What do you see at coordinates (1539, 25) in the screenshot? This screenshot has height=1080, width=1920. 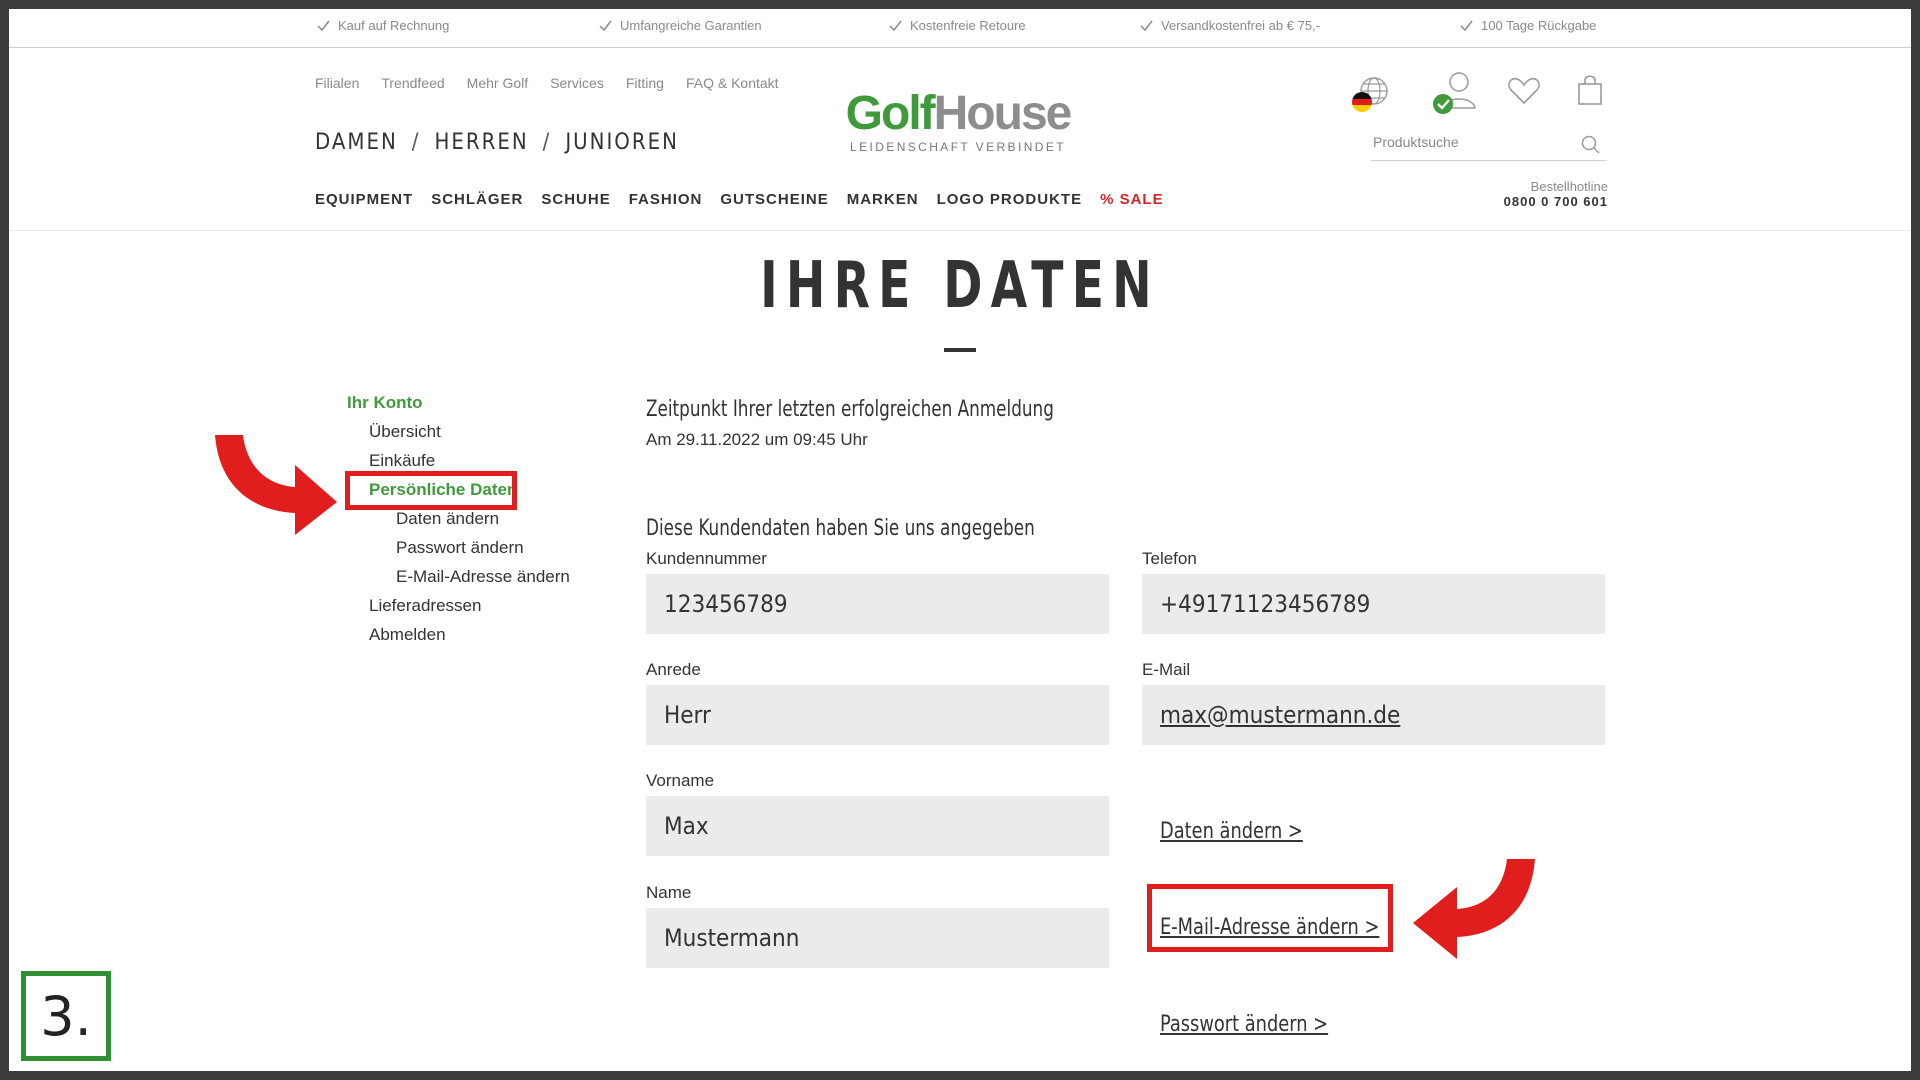 I see `benefit-label: 100 Tage Rückgabe` at bounding box center [1539, 25].